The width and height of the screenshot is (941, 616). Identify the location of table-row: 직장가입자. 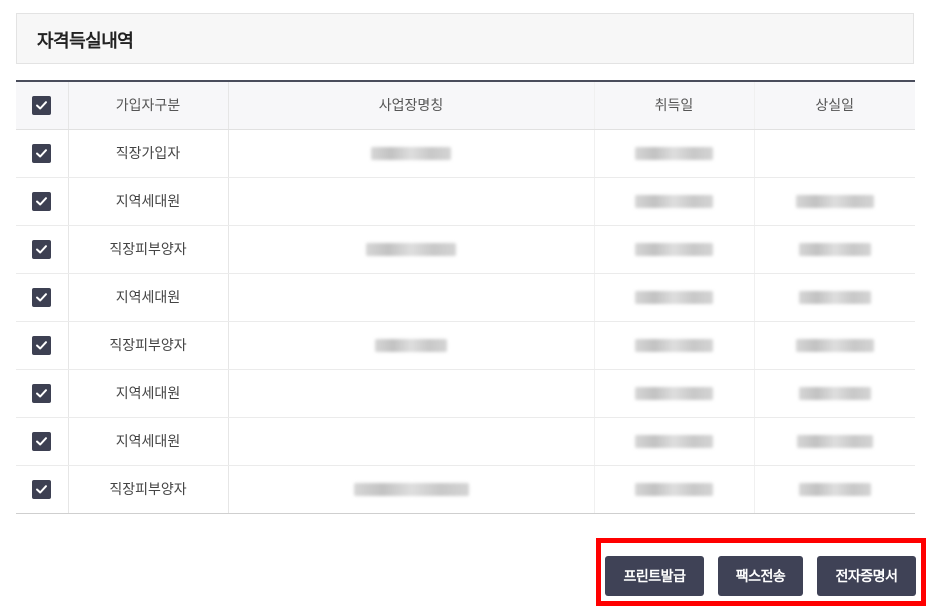
(465, 153).